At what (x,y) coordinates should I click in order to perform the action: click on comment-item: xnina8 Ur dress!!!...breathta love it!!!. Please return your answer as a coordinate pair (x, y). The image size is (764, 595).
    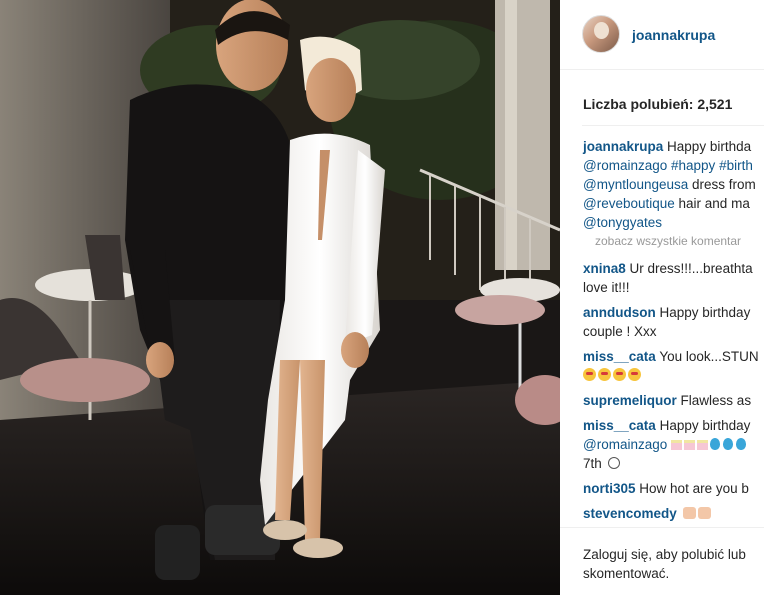
    Looking at the image, I should click on (673, 278).